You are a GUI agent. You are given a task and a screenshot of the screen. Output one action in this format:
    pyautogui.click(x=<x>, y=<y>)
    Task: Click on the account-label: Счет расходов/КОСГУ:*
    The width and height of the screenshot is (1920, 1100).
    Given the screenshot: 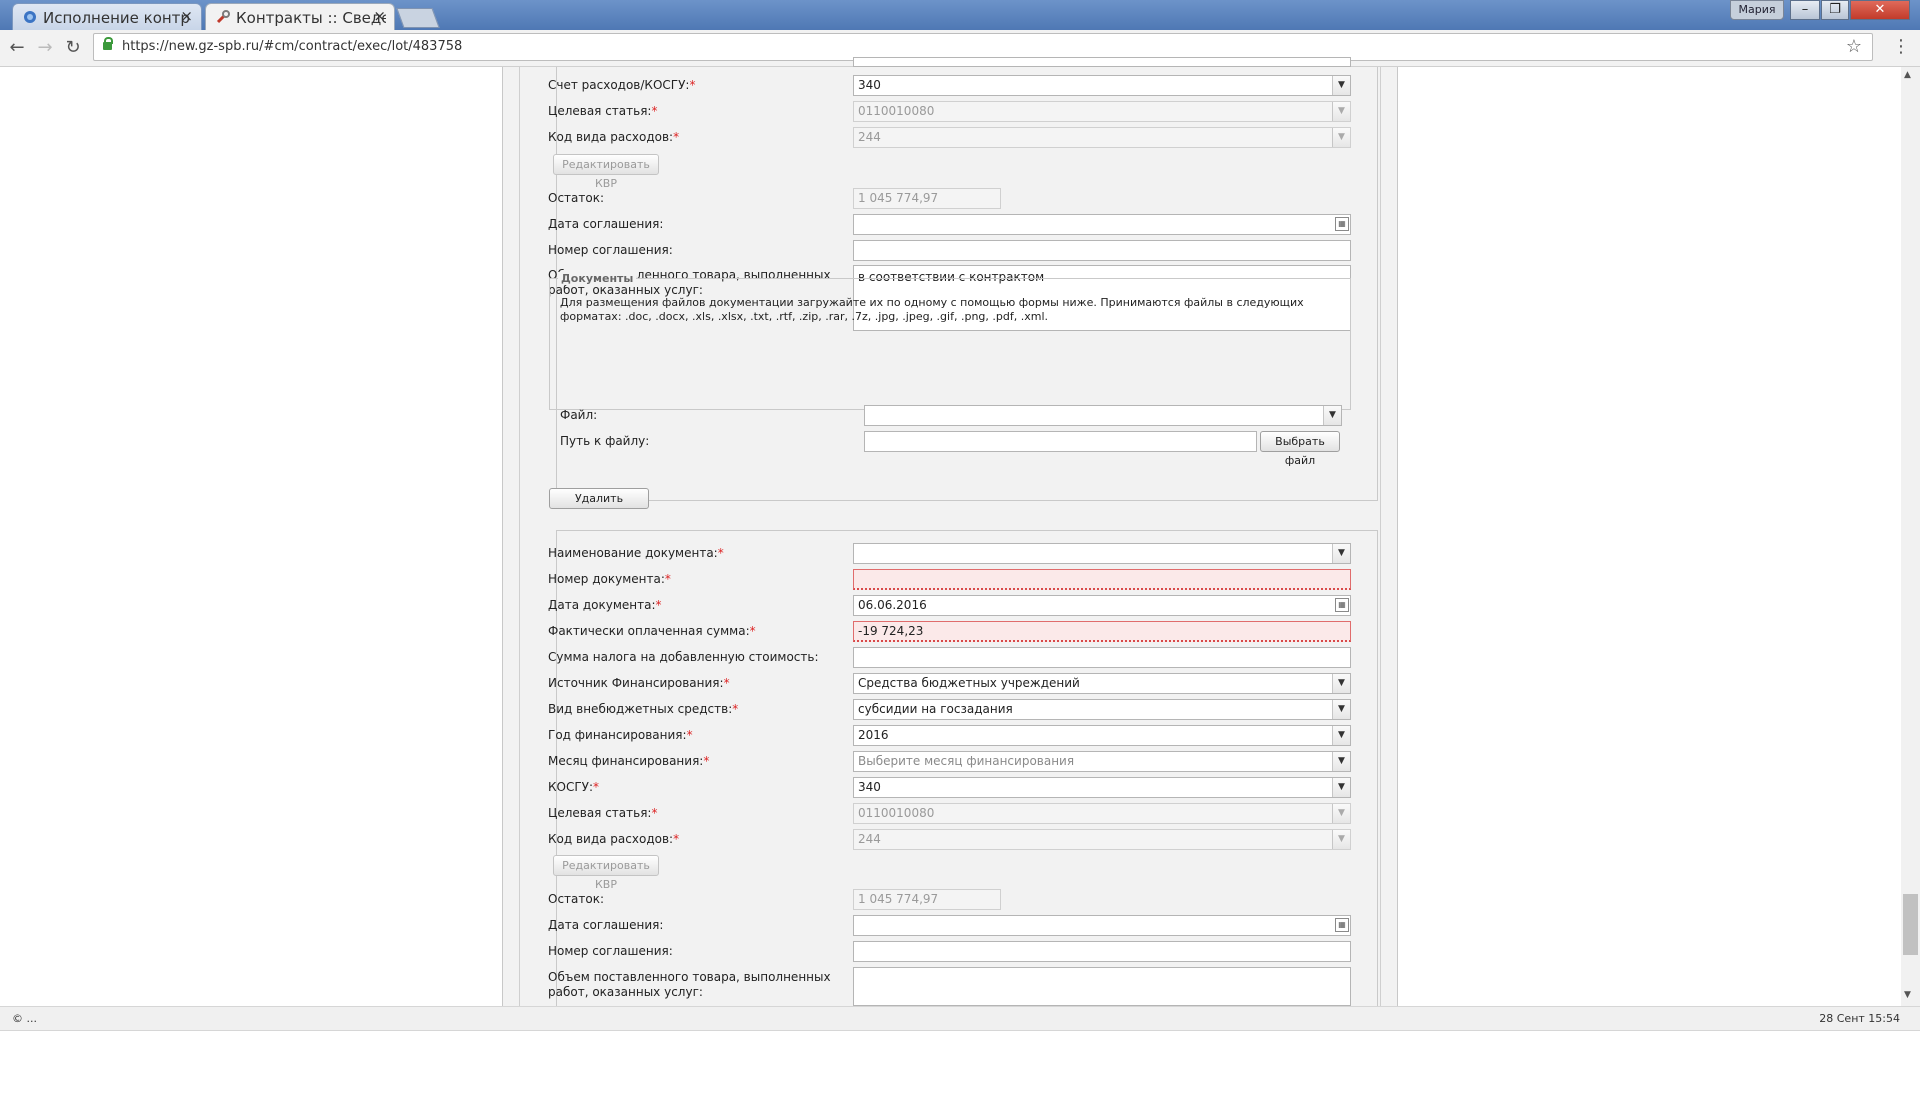 What is the action you would take?
    pyautogui.click(x=622, y=85)
    